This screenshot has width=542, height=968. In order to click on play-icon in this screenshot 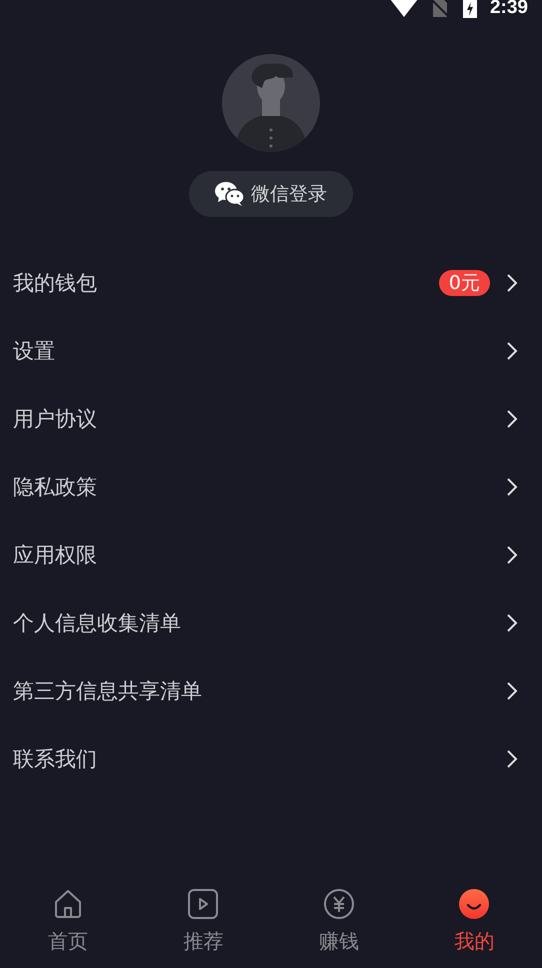, I will do `click(203, 904)`.